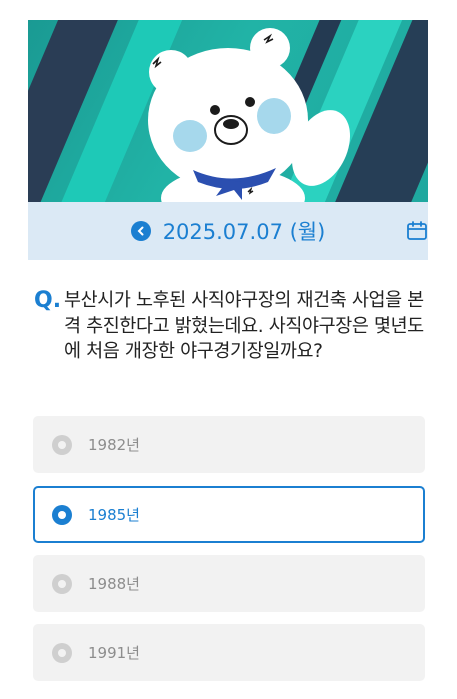 The image size is (457, 699). What do you see at coordinates (114, 445) in the screenshot?
I see `answer-option-label: 1982년` at bounding box center [114, 445].